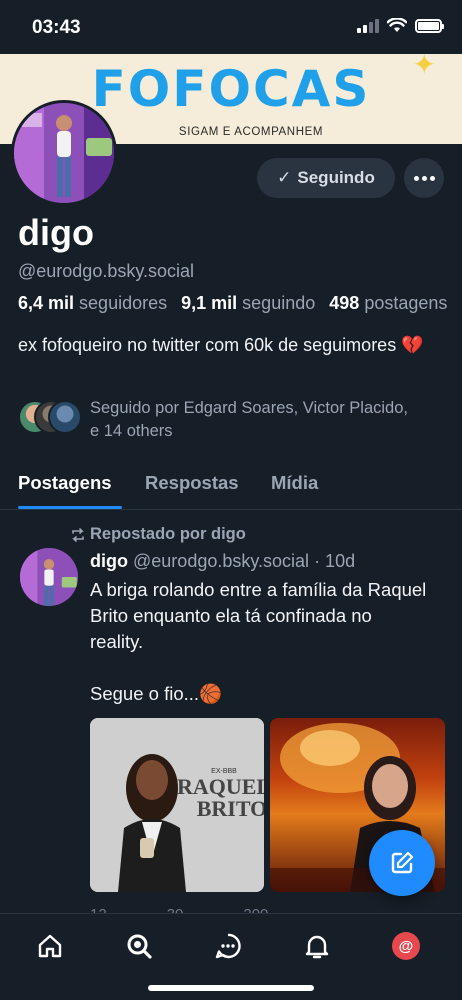 This screenshot has height=1000, width=462. What do you see at coordinates (397, 25) in the screenshot?
I see `wifi-icon` at bounding box center [397, 25].